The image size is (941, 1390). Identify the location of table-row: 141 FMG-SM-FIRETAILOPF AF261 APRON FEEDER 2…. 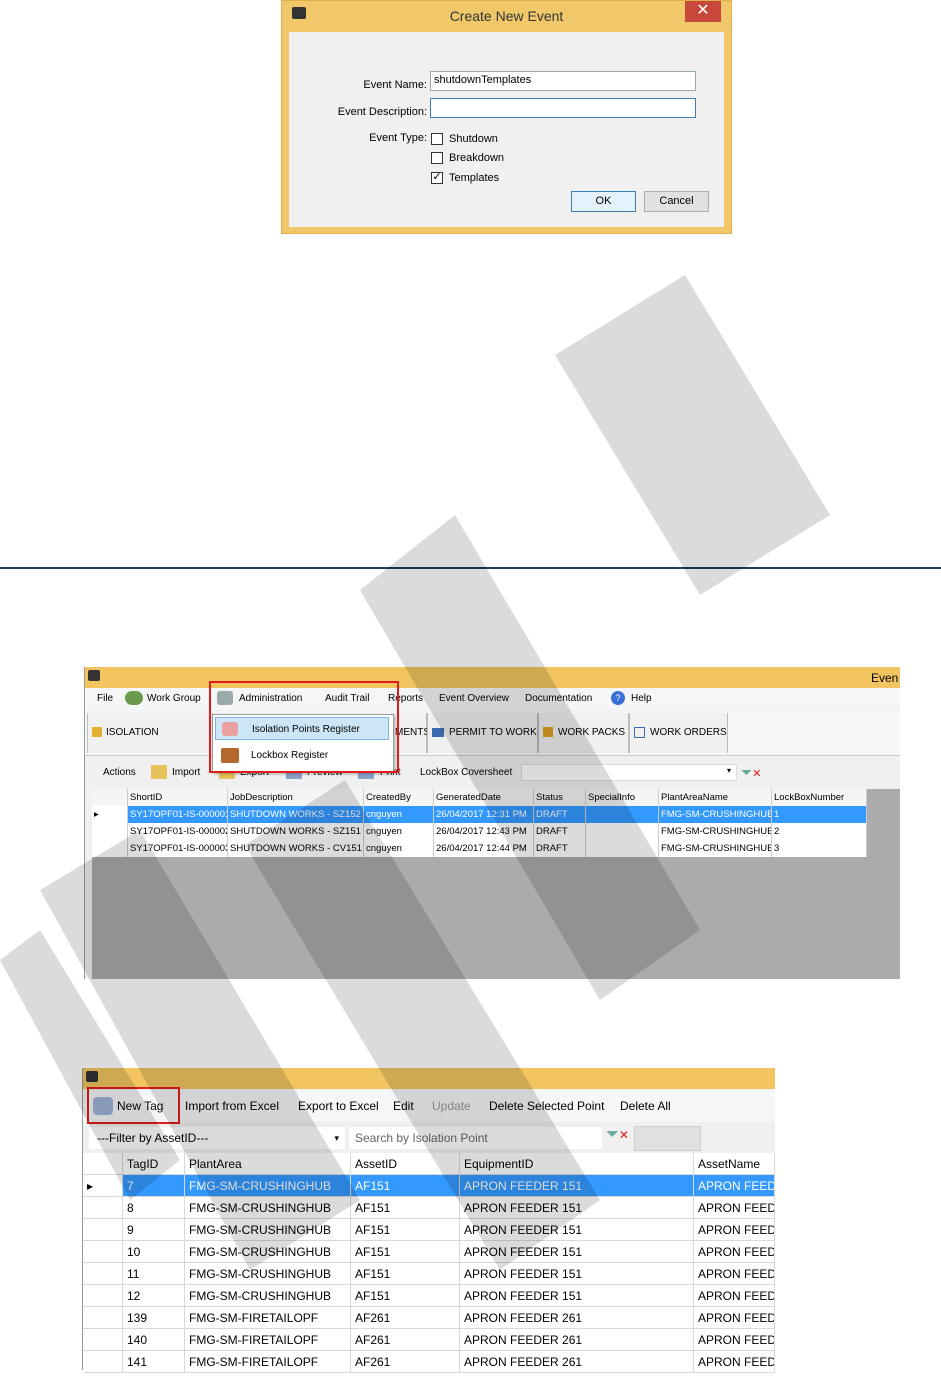
(429, 1362).